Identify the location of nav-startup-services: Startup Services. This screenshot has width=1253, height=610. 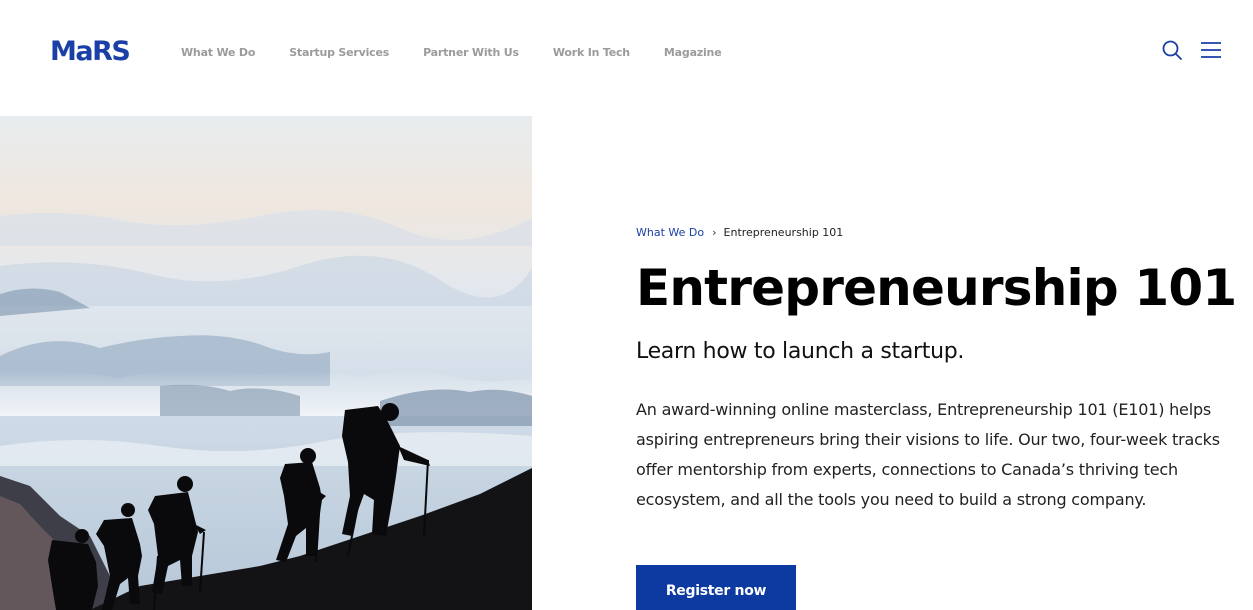
(339, 52).